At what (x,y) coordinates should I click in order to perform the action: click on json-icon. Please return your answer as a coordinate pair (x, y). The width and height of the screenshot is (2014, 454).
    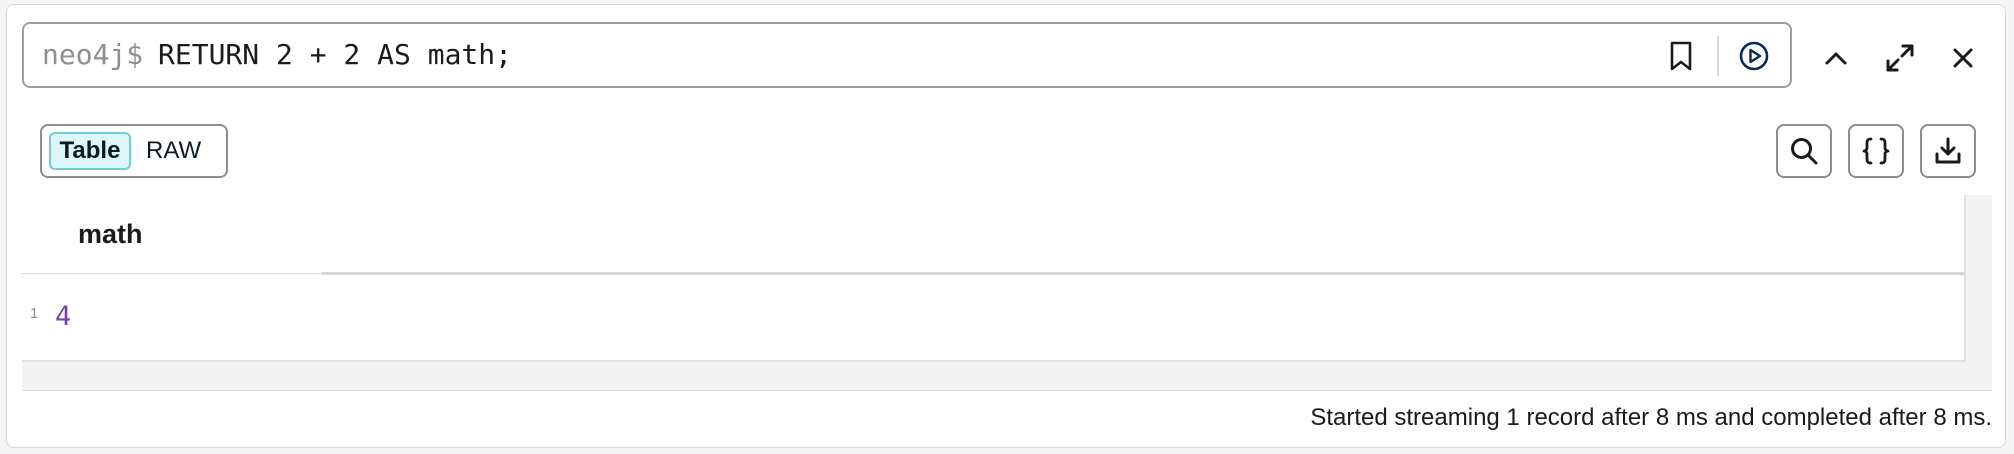
    Looking at the image, I should click on (1876, 151).